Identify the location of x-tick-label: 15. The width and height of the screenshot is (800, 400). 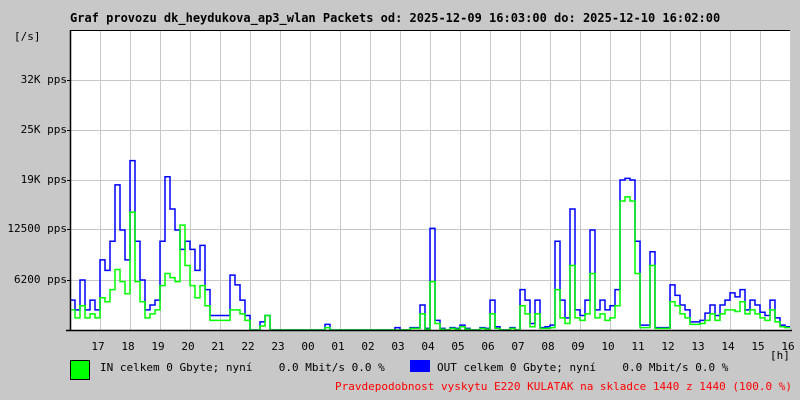
(758, 346).